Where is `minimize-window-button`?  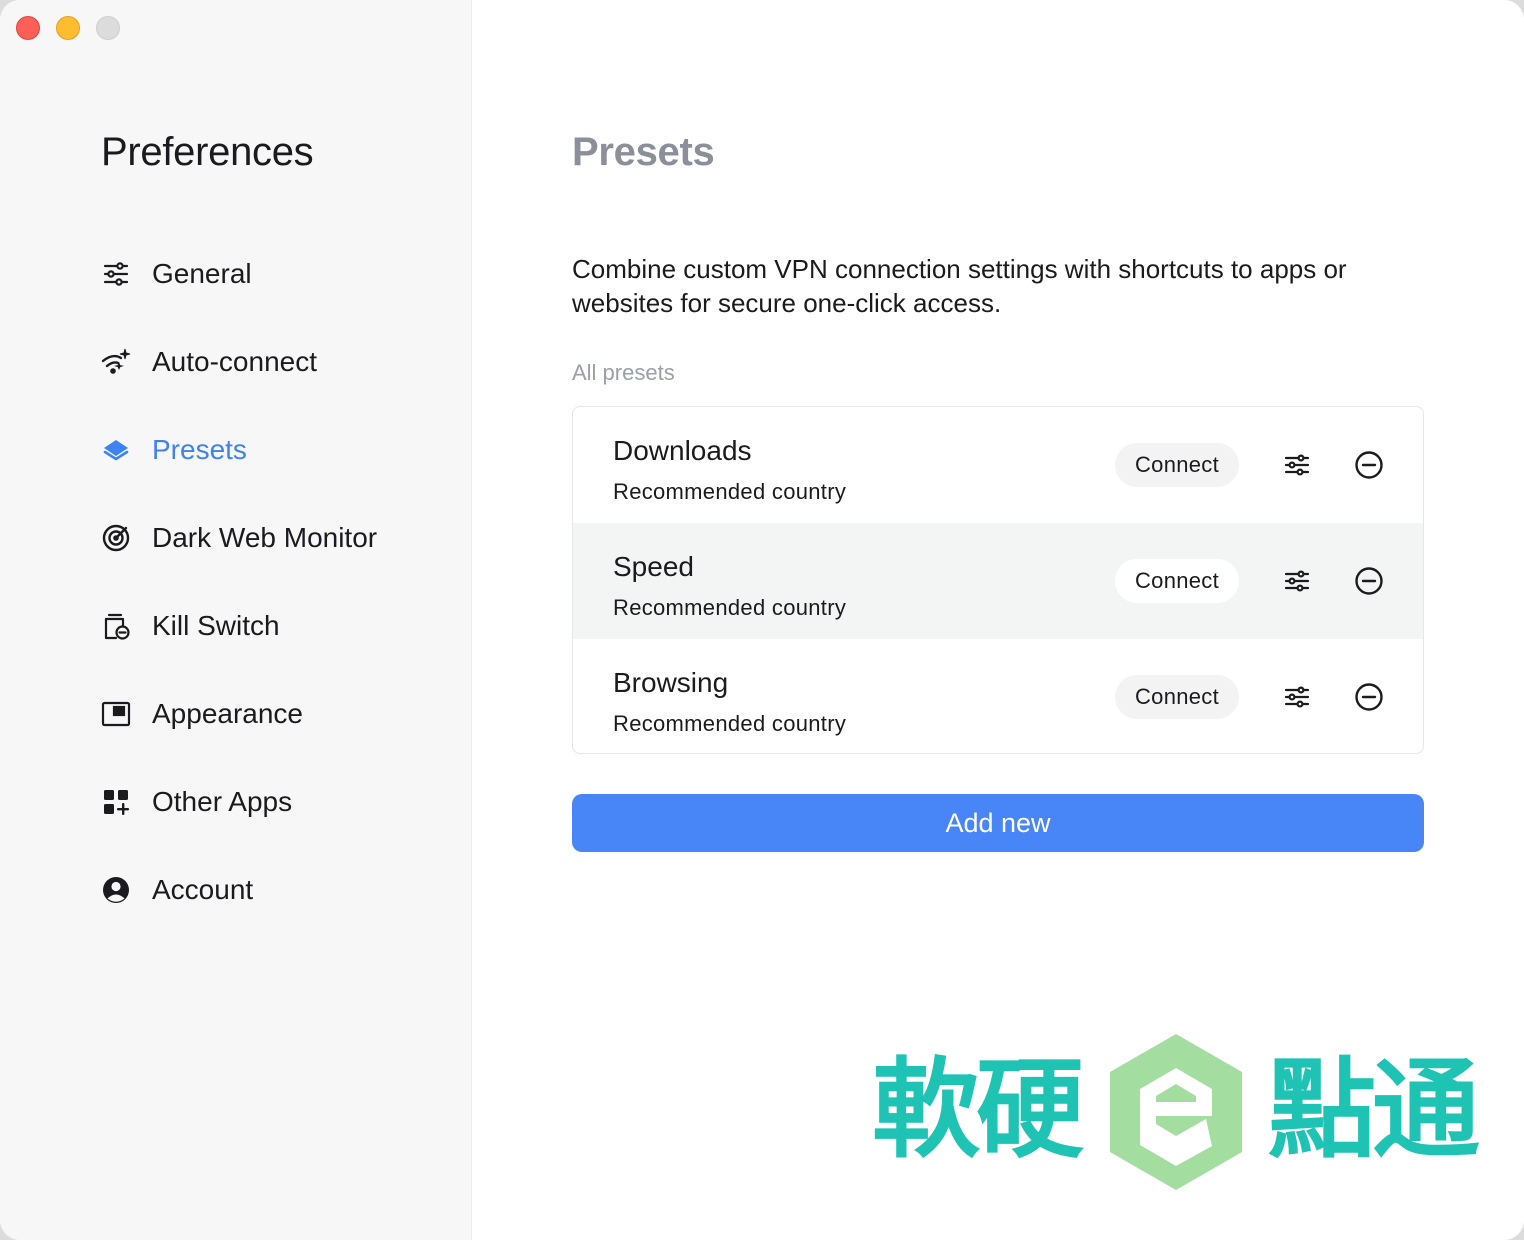
minimize-window-button is located at coordinates (68, 28).